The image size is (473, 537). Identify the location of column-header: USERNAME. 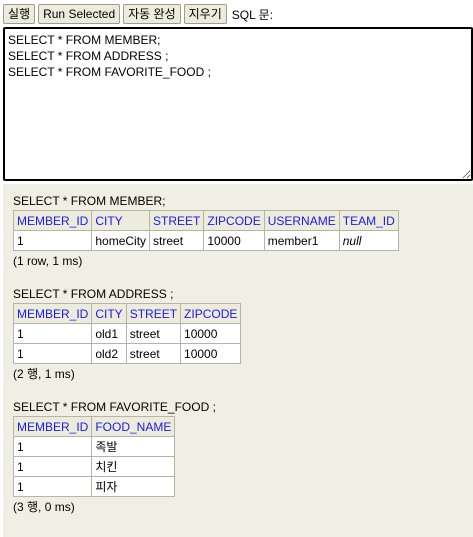
(301, 220).